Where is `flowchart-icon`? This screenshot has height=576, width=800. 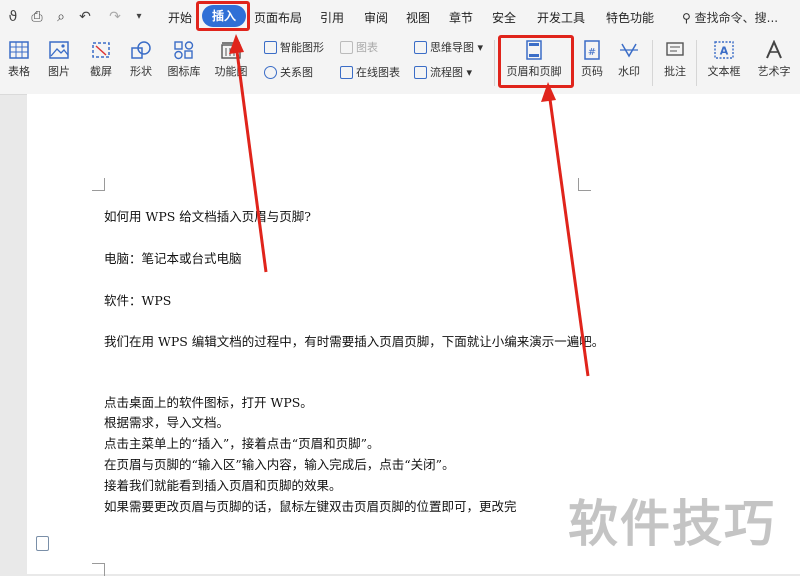 flowchart-icon is located at coordinates (420, 72).